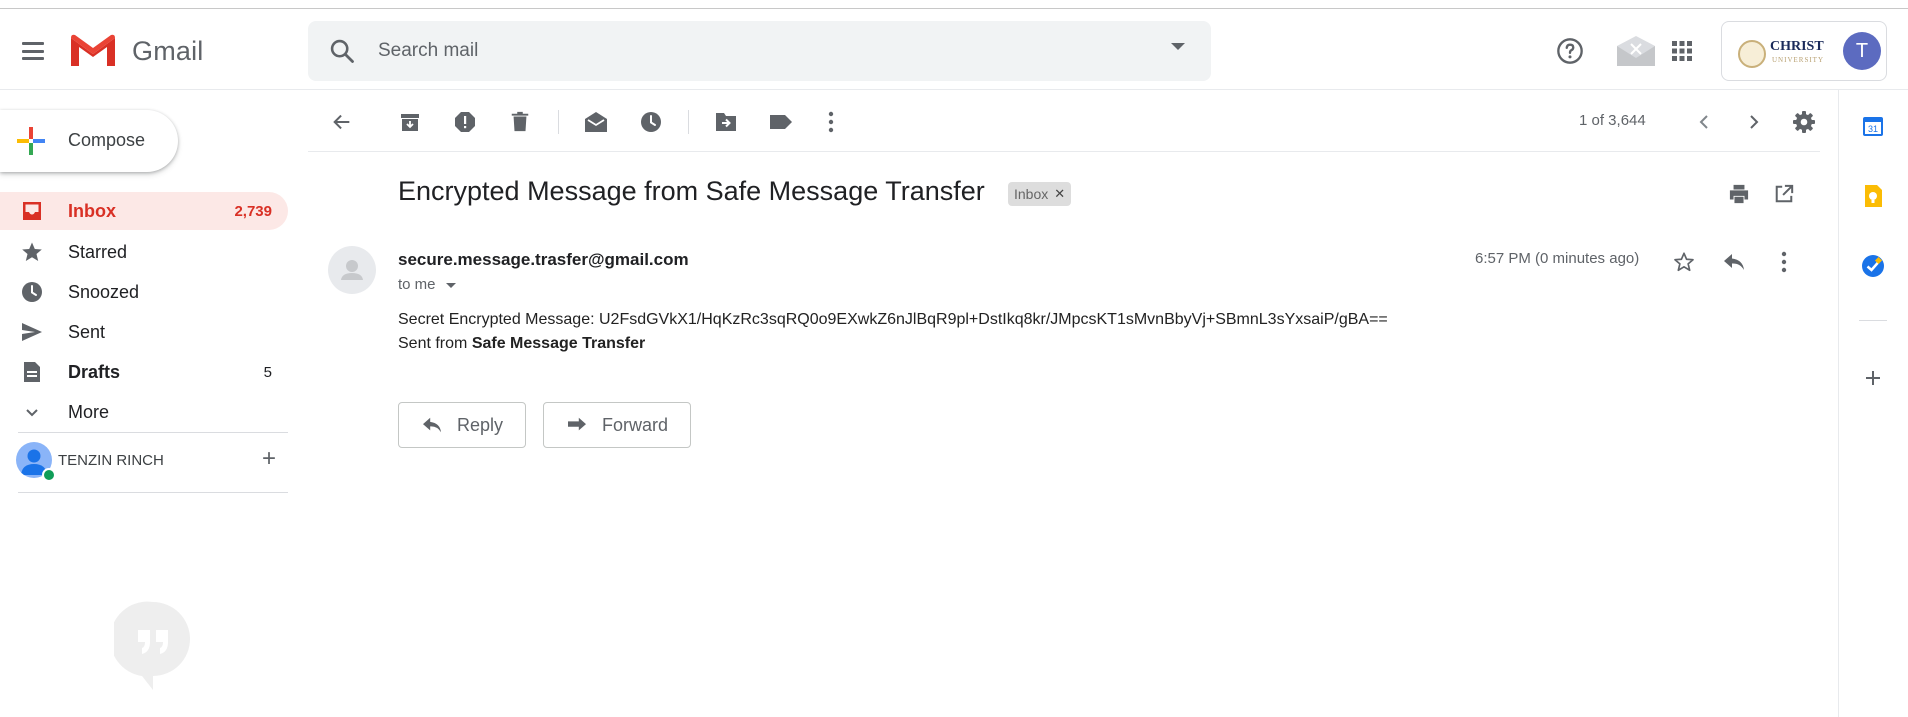 Image resolution: width=1908 pixels, height=717 pixels. What do you see at coordinates (253, 211) in the screenshot?
I see `unread-count: 2,739` at bounding box center [253, 211].